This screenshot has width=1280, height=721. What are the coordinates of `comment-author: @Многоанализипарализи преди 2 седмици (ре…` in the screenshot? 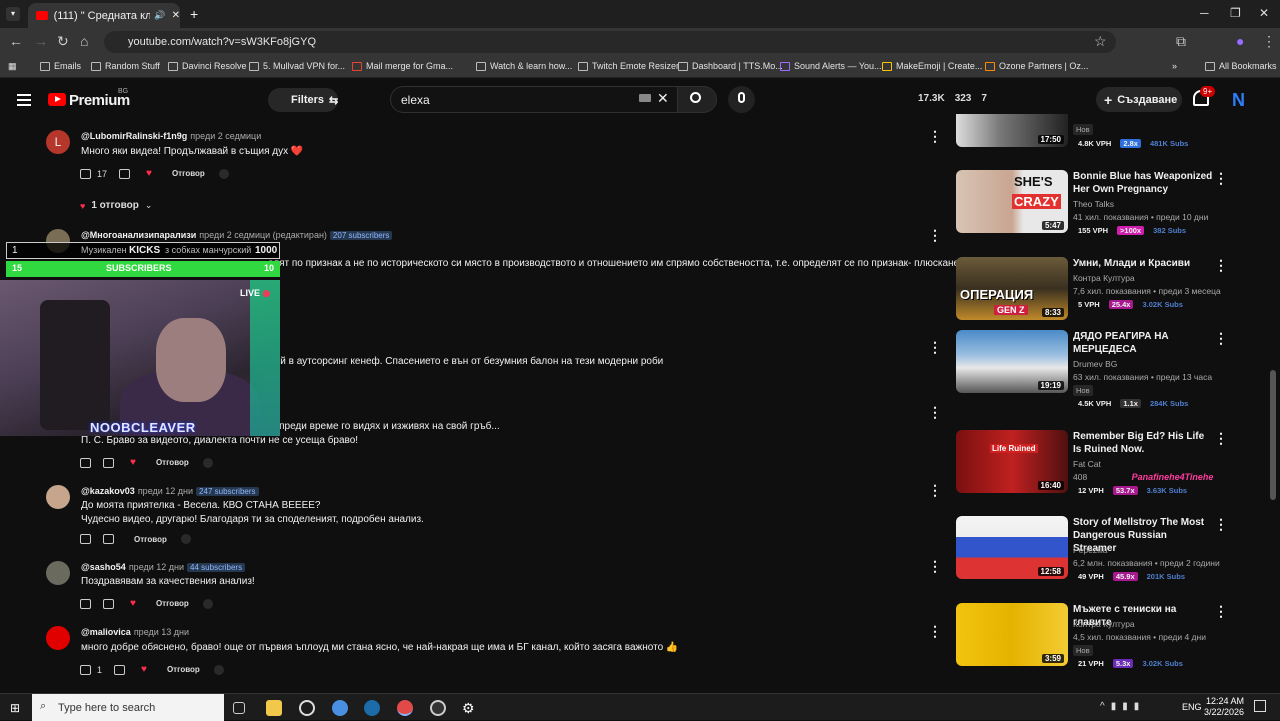 It's located at (237, 235).